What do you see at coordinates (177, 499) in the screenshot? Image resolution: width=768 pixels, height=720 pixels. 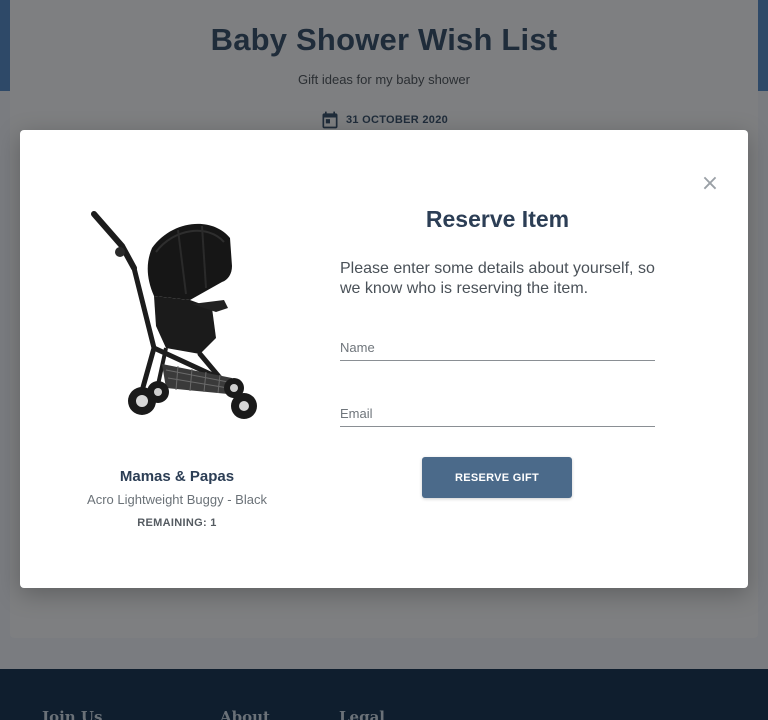 I see `product-name: Acro Lightweight Buggy - Black` at bounding box center [177, 499].